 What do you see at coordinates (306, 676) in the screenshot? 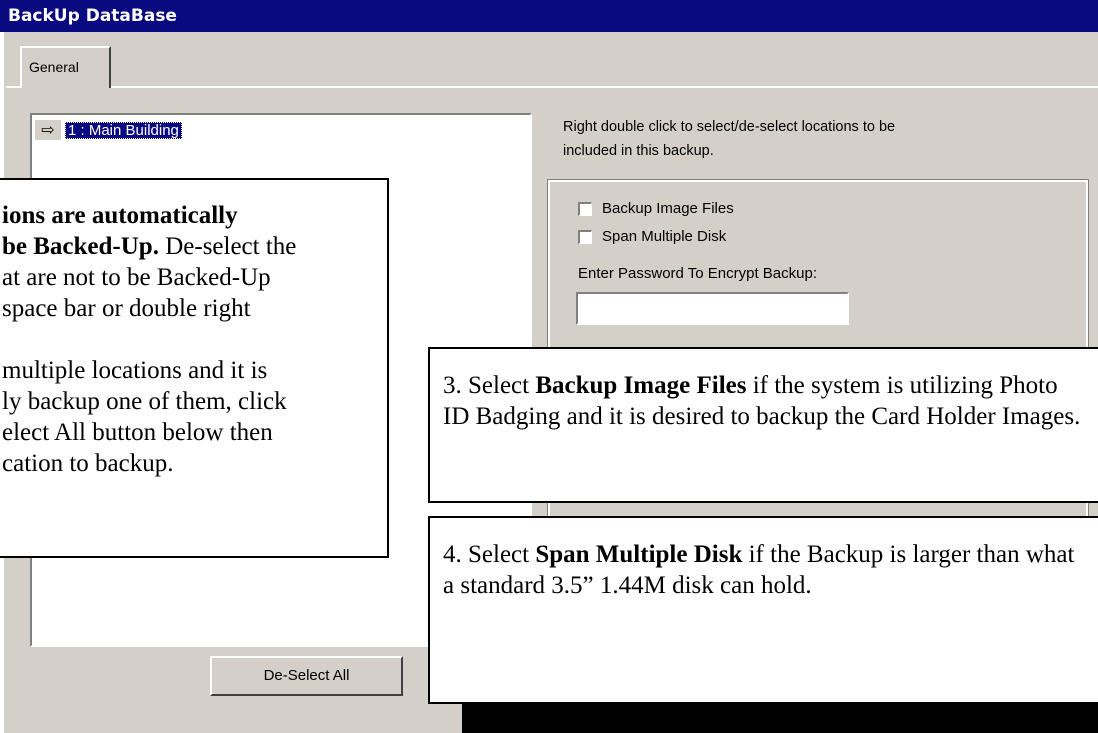
I see `deselect-all-button: De-Select All` at bounding box center [306, 676].